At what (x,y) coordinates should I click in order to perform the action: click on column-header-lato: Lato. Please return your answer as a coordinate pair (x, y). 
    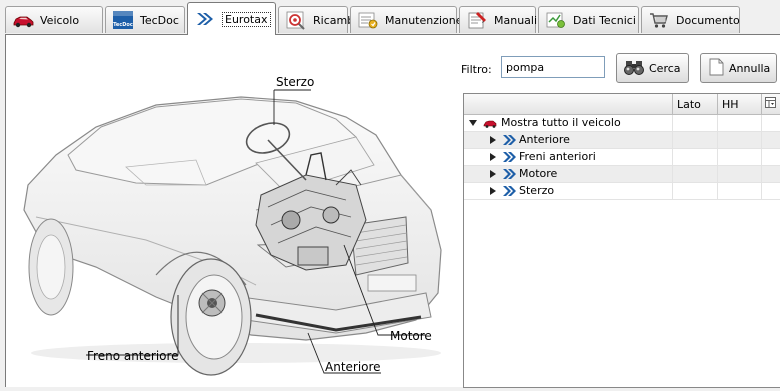
    Looking at the image, I should click on (695, 104).